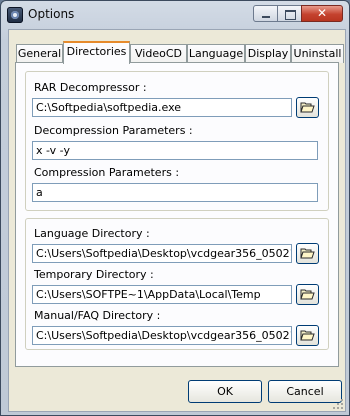 This screenshot has width=350, height=416. Describe the element at coordinates (265, 13) in the screenshot. I see `minimize-button` at that location.